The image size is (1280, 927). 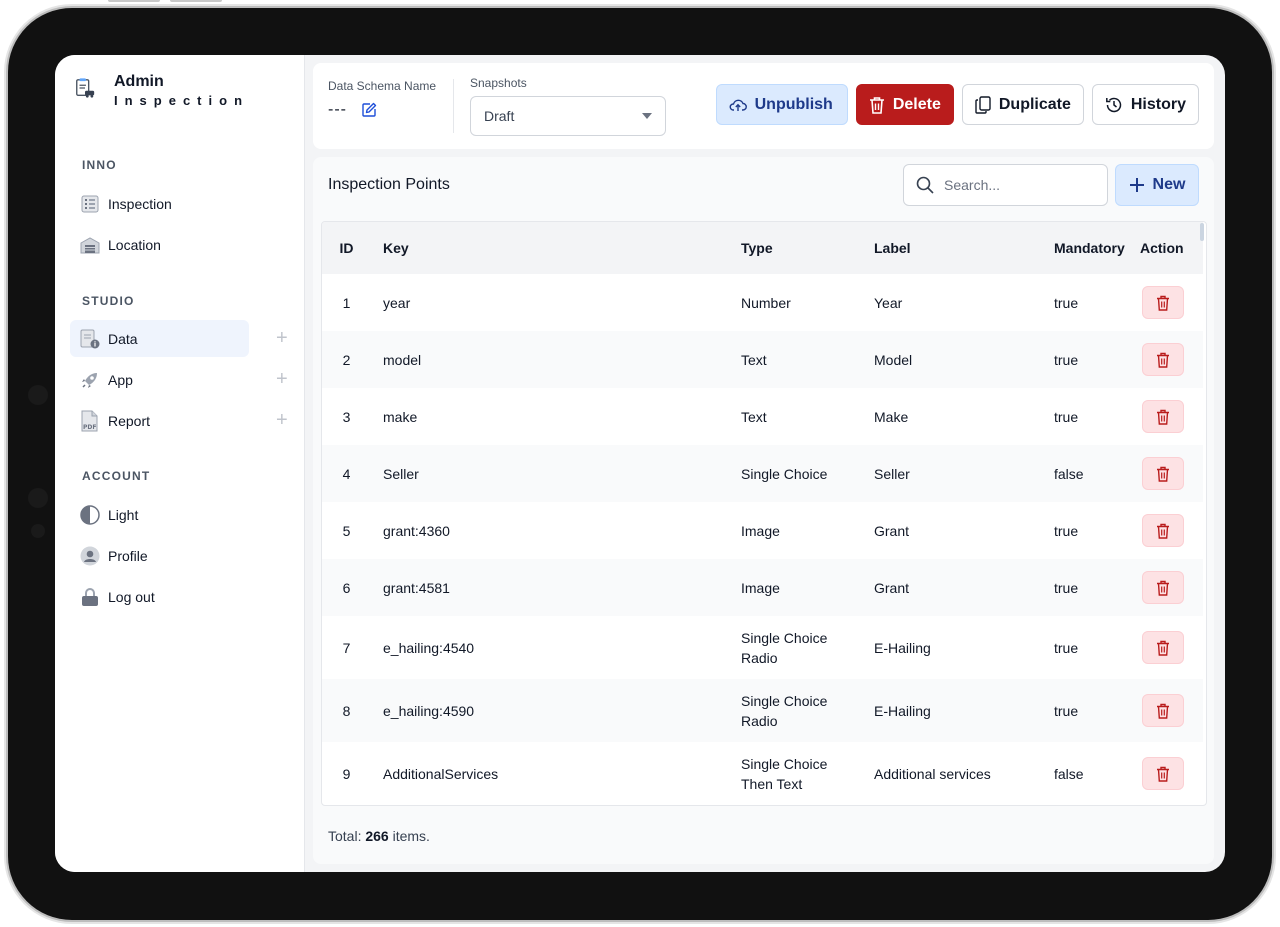 What do you see at coordinates (377, 836) in the screenshot?
I see `total-count: 266` at bounding box center [377, 836].